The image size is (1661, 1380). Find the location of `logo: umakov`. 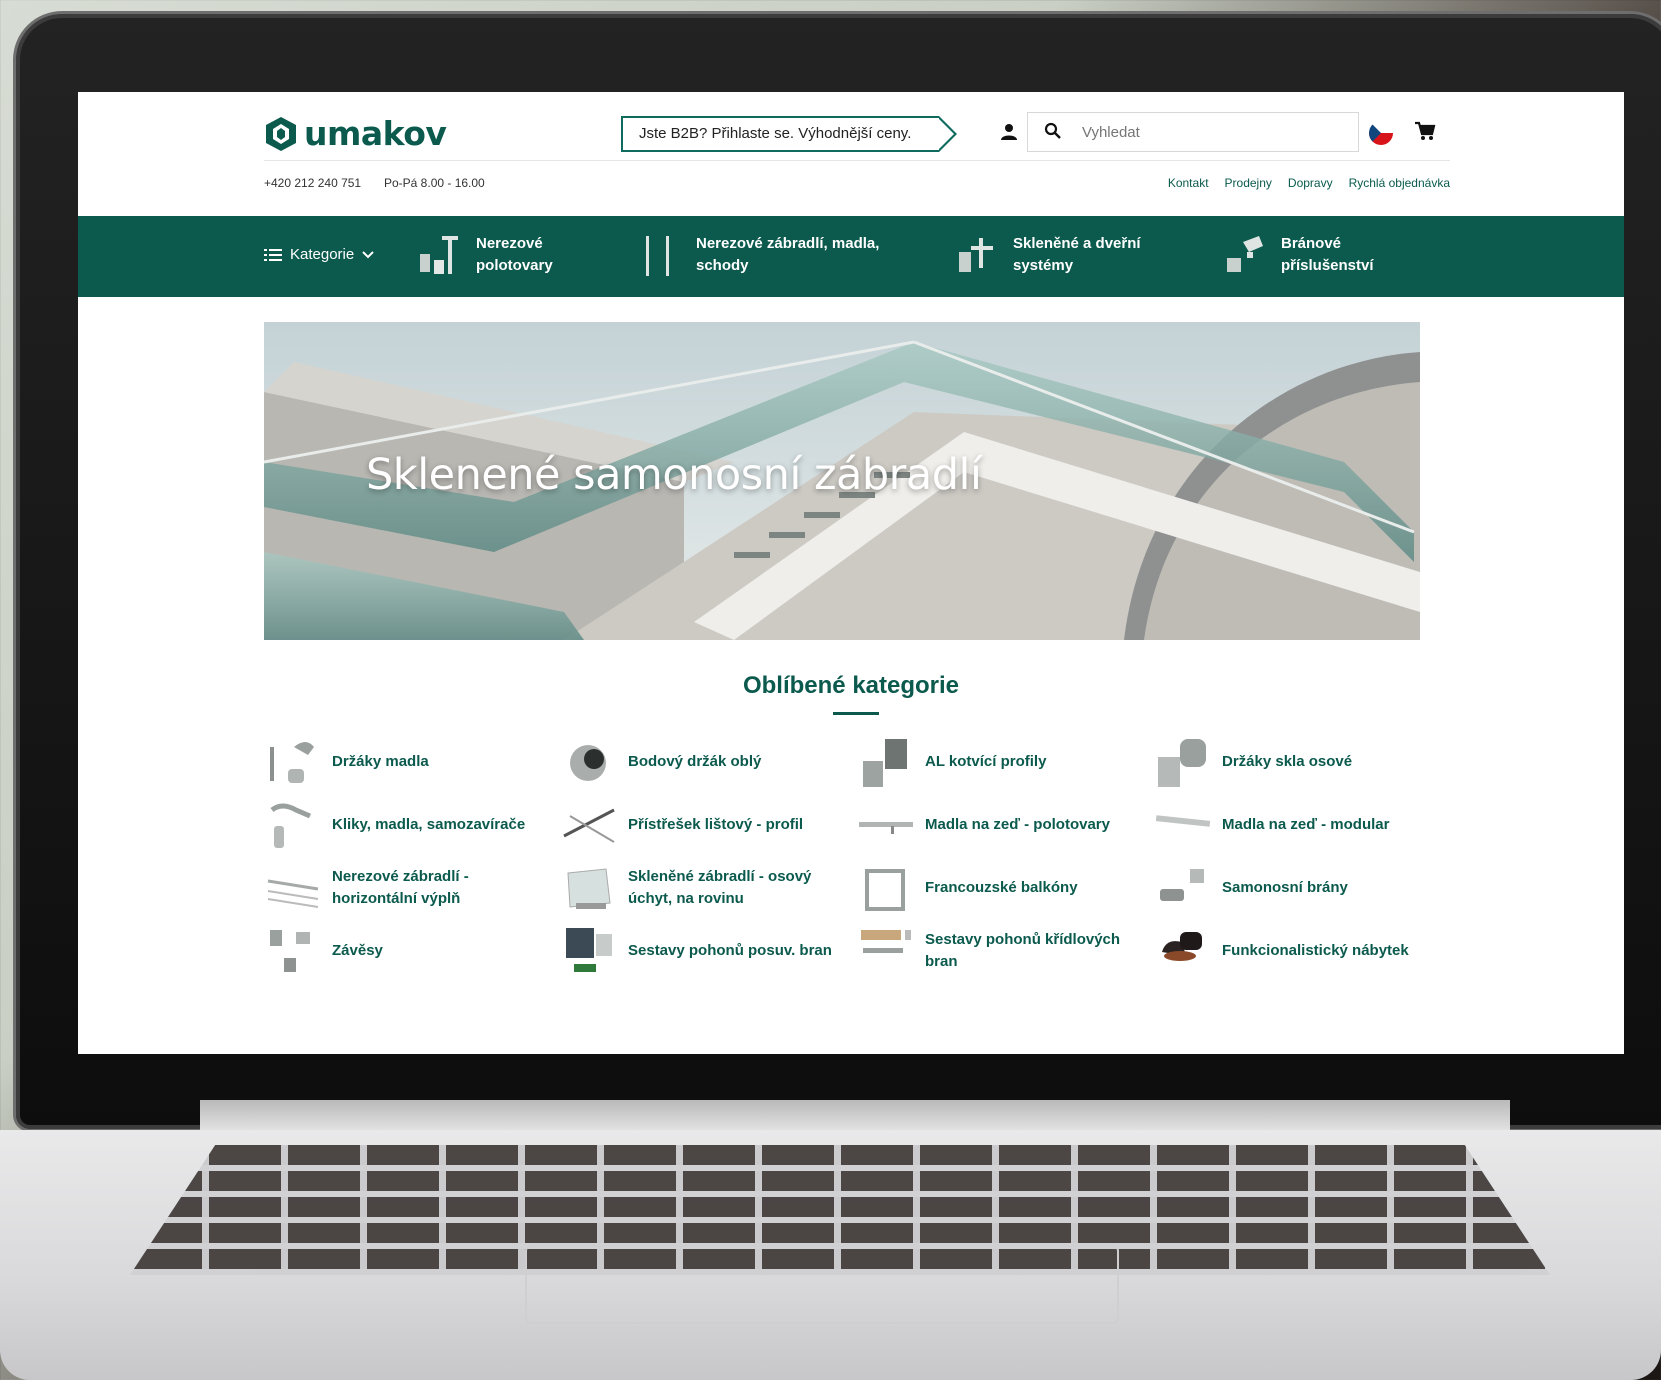

logo: umakov is located at coordinates (355, 133).